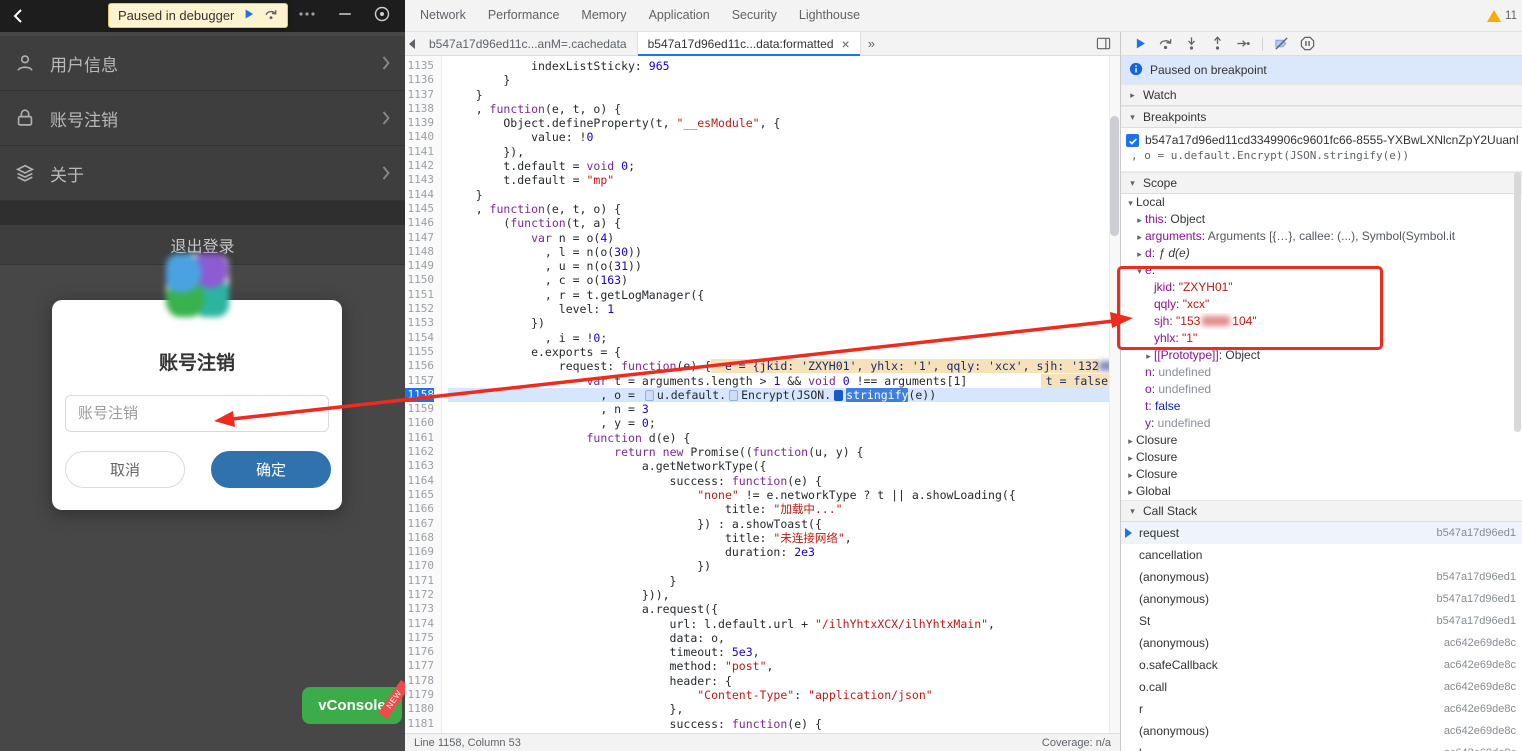  Describe the element at coordinates (271, 469) in the screenshot. I see `confirm-button: 确定` at that location.